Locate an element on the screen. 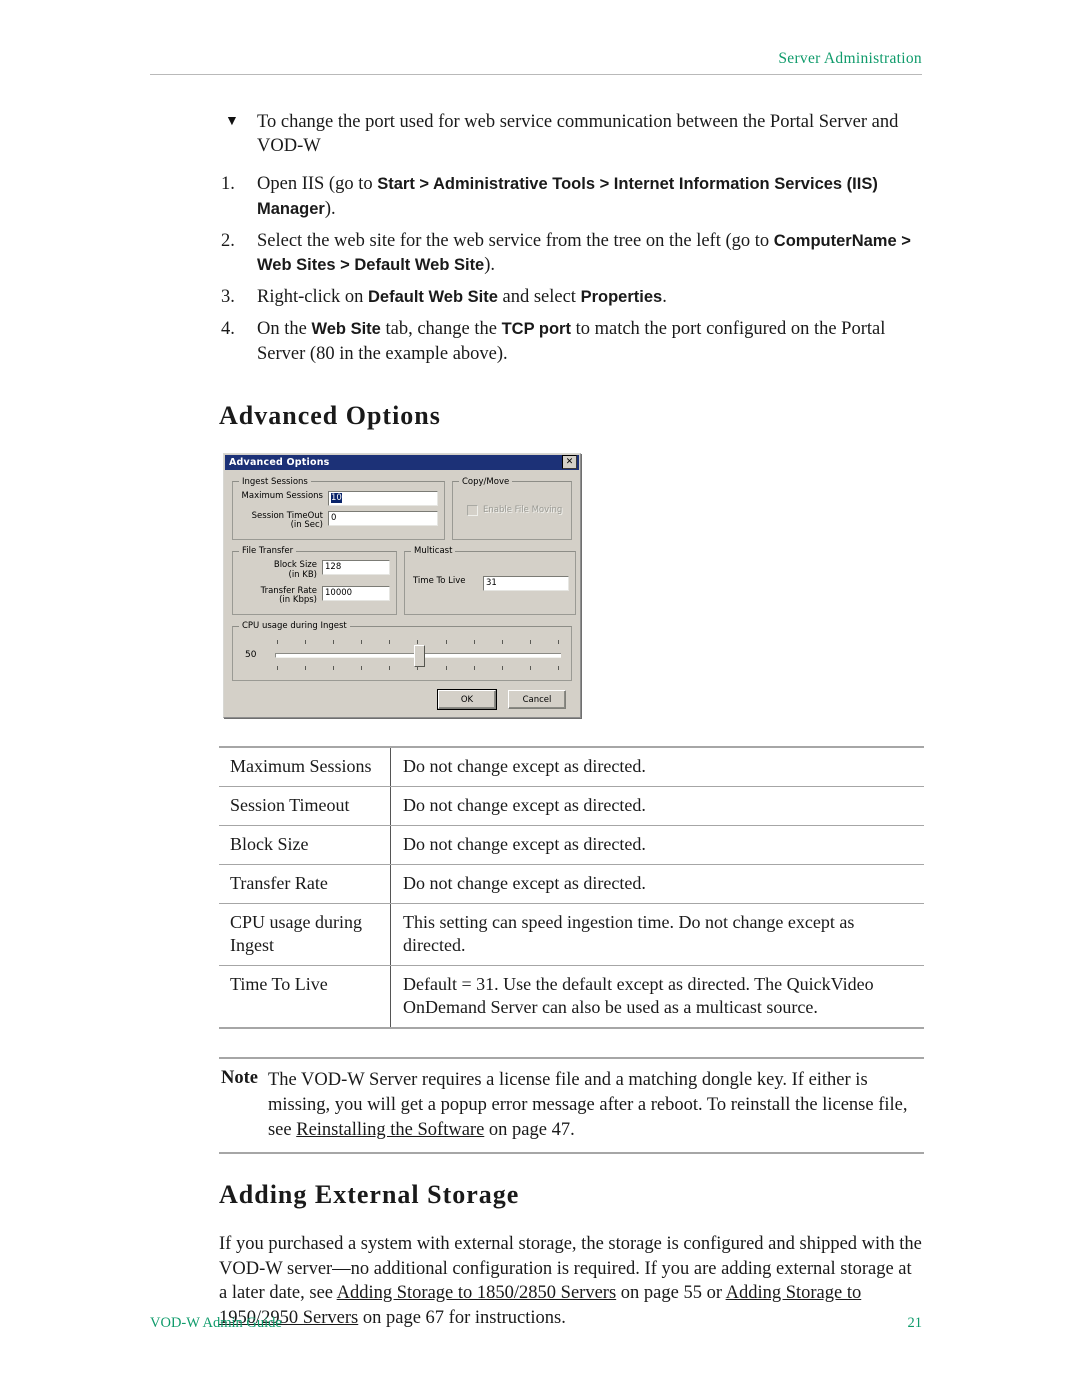 This screenshot has height=1397, width=1080. transfer-rate-label-line2: (in Kbps) is located at coordinates (298, 600).